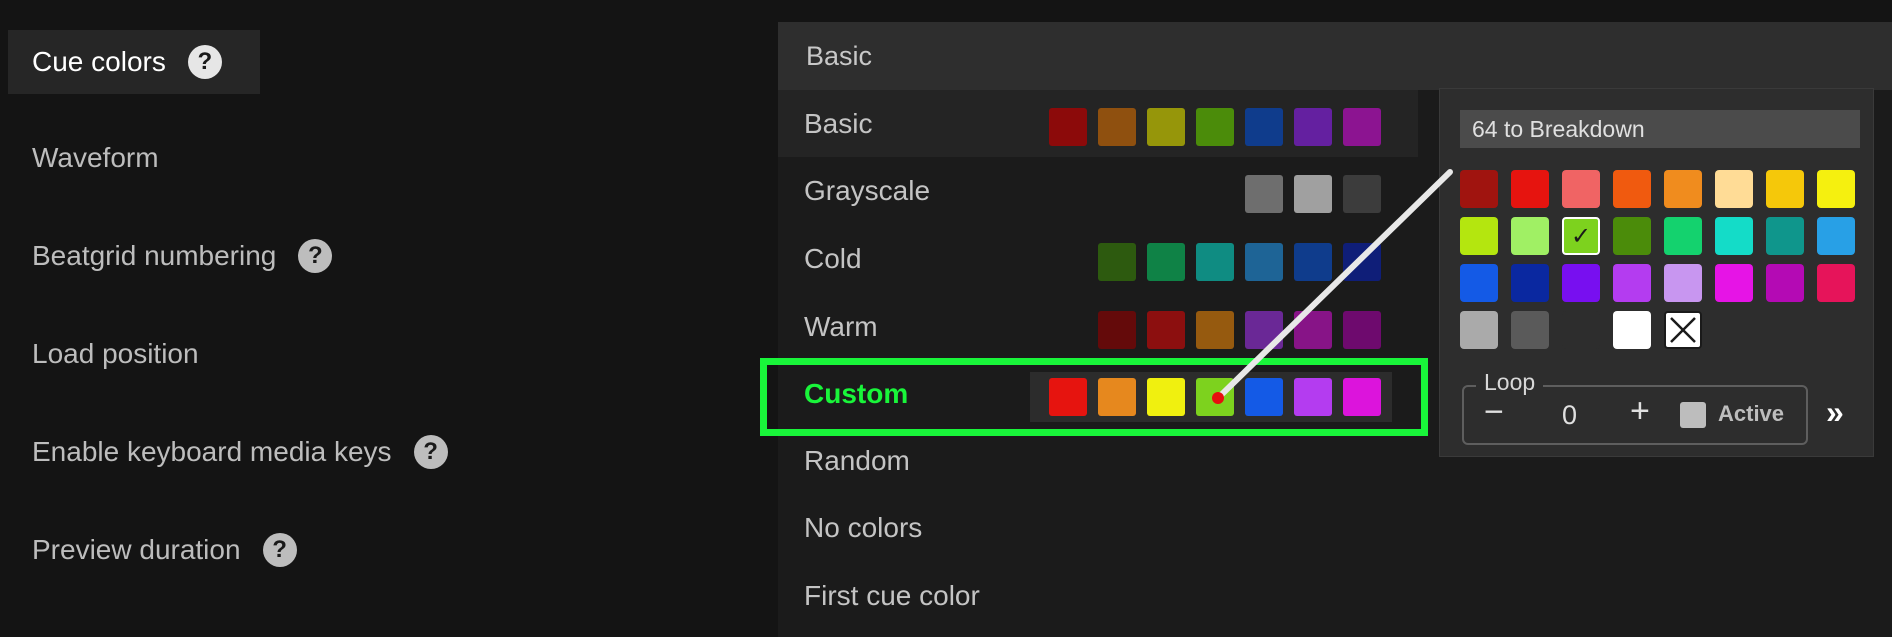  I want to click on setting-label: Beatgrid numbering, so click(154, 255).